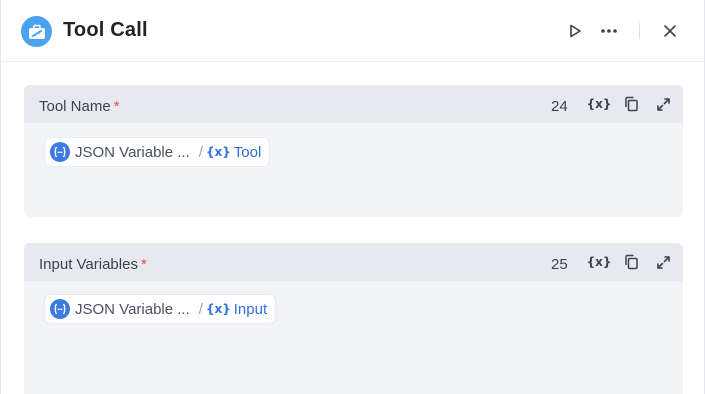  I want to click on more-icon, so click(609, 31).